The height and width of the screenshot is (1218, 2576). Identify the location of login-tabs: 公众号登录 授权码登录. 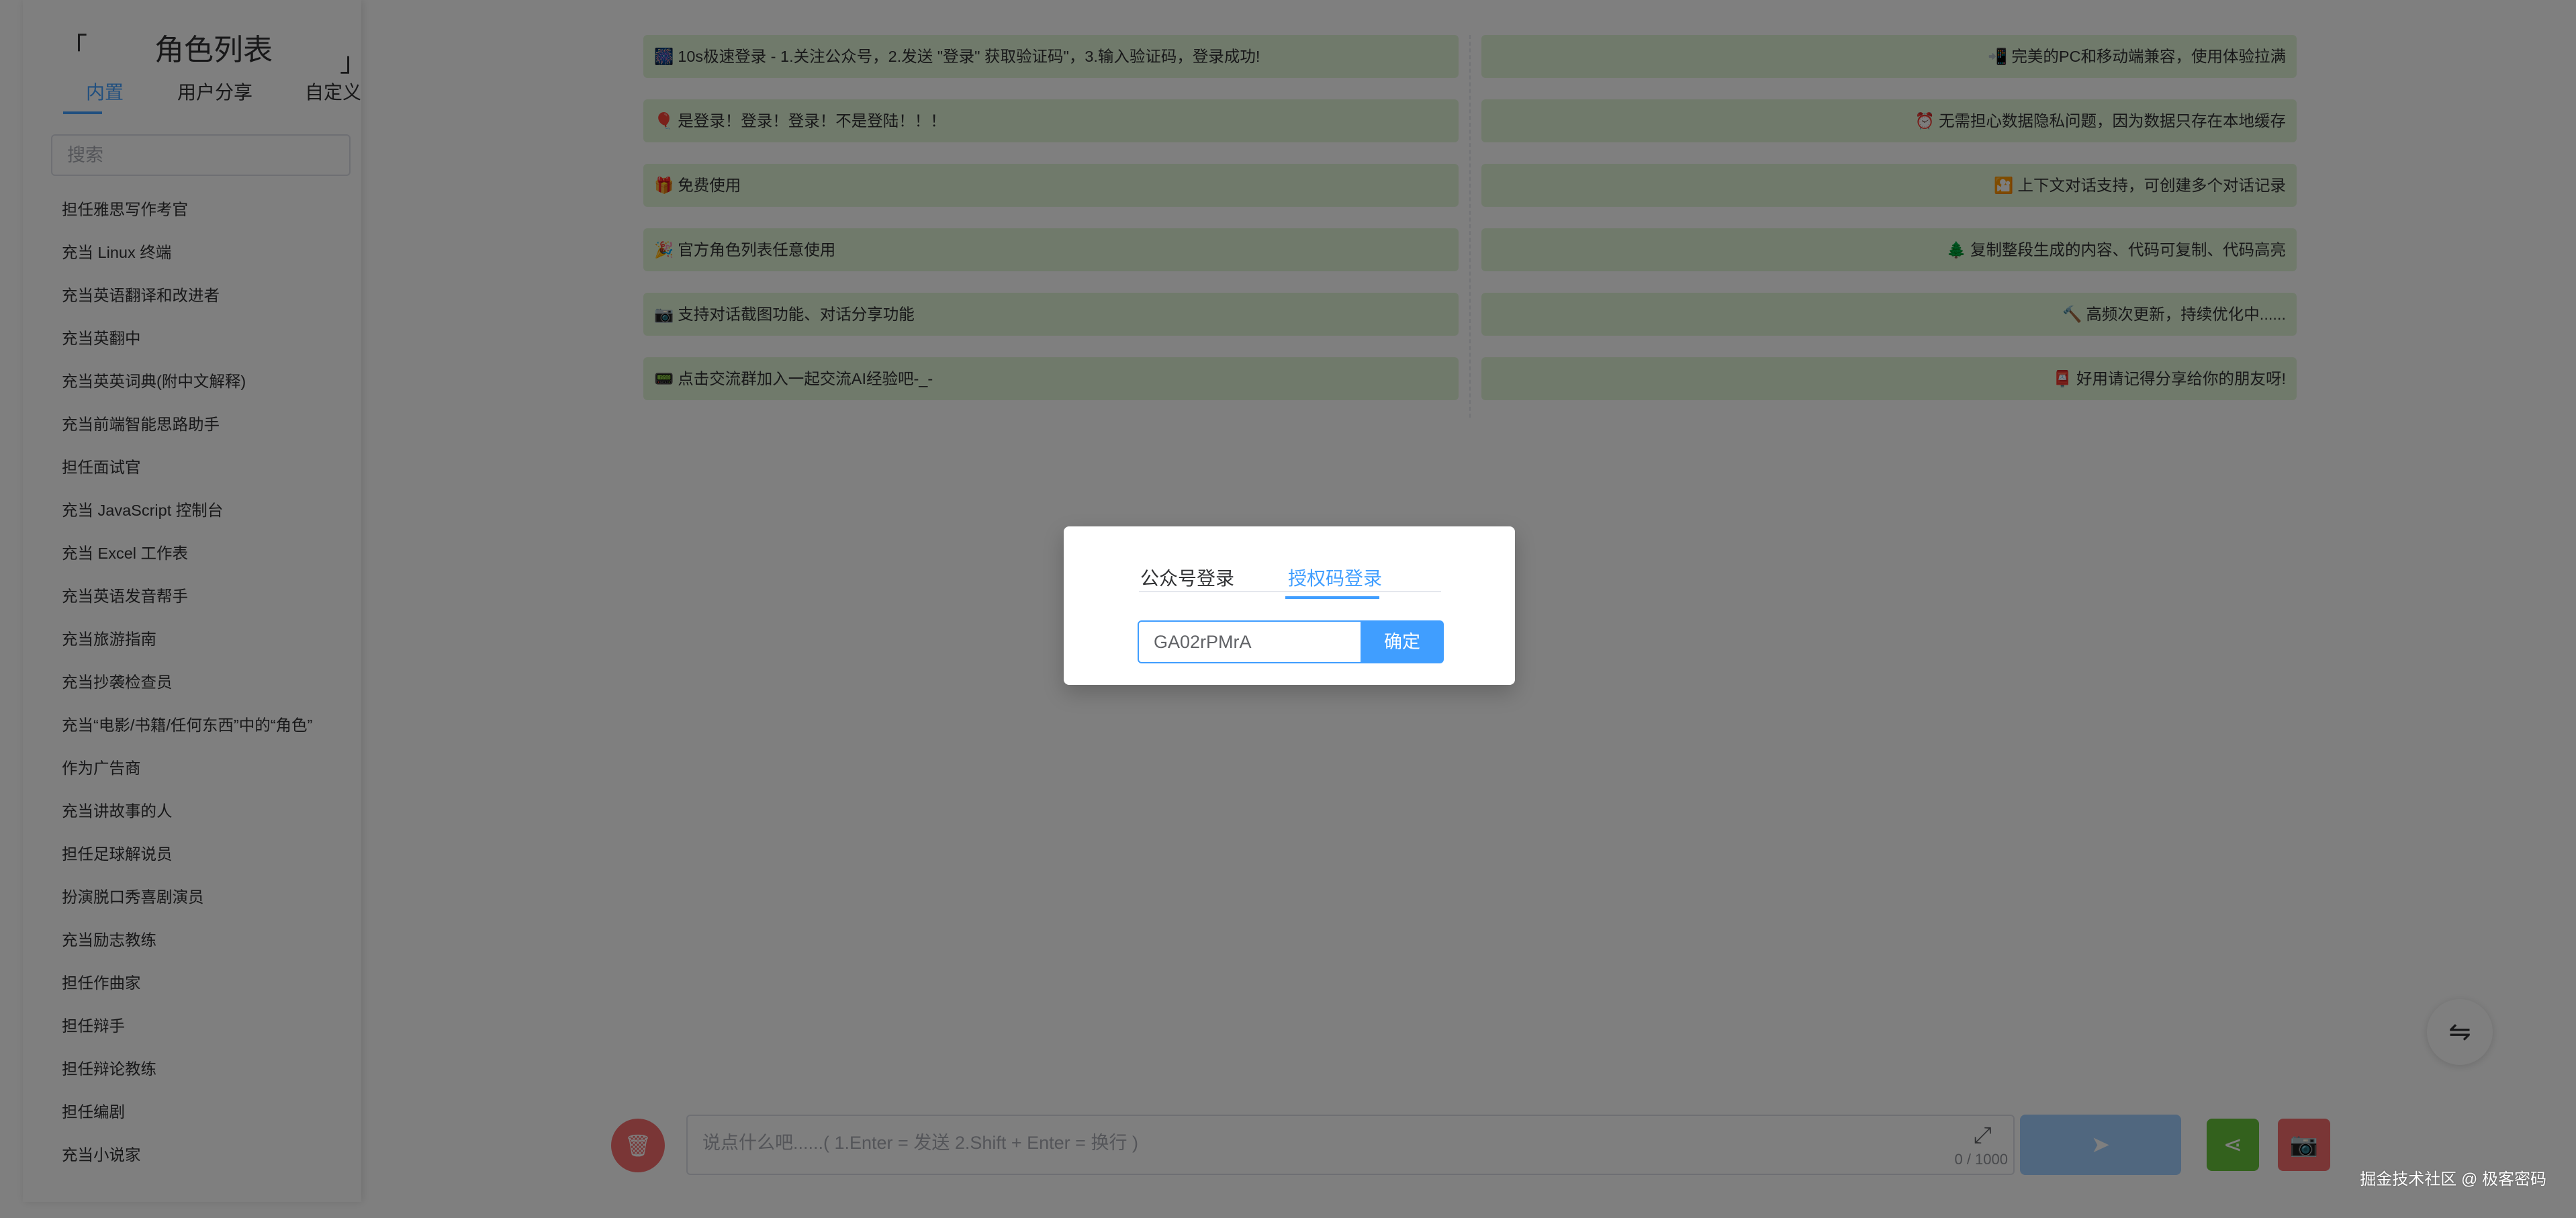
(1290, 569).